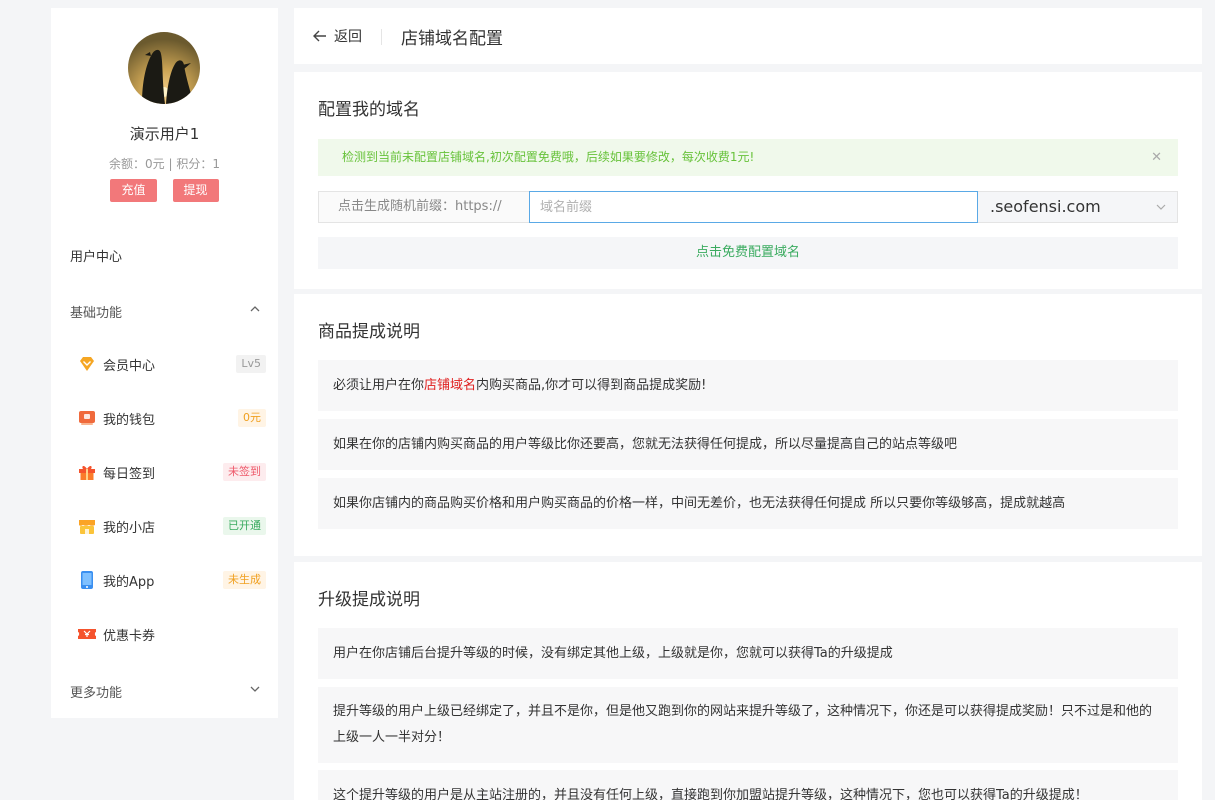  What do you see at coordinates (748, 385) in the screenshot?
I see `commission-note-1: 必须让用户在你店铺域名内购买商品,你才可以得到商品提成奖励!` at bounding box center [748, 385].